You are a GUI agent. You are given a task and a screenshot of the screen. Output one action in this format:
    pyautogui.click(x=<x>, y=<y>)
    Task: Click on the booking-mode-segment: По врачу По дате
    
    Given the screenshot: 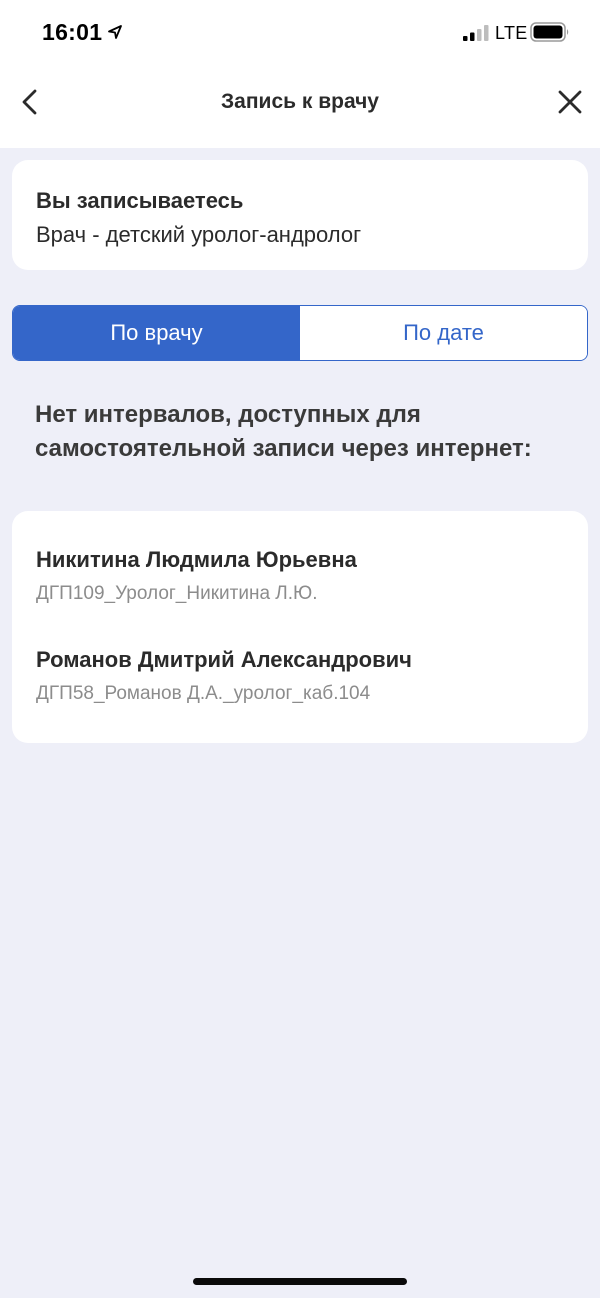 What is the action you would take?
    pyautogui.click(x=300, y=333)
    